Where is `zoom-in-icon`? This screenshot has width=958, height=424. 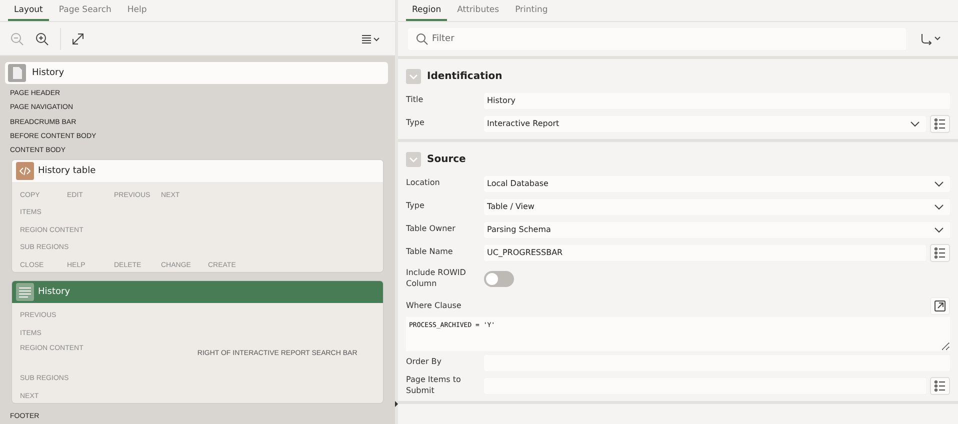
zoom-in-icon is located at coordinates (42, 39).